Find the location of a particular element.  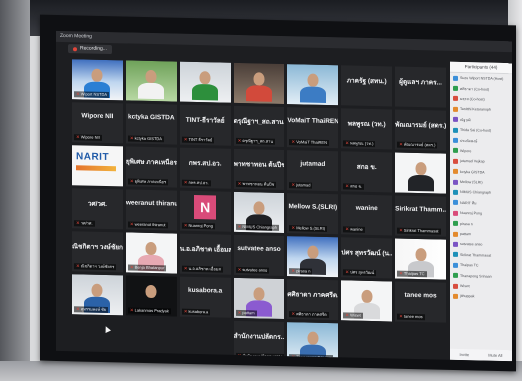

participant-tile: TINT-ธีราวัลย์ ✕ TINT ธีราวัลย์ is located at coordinates (205, 125).